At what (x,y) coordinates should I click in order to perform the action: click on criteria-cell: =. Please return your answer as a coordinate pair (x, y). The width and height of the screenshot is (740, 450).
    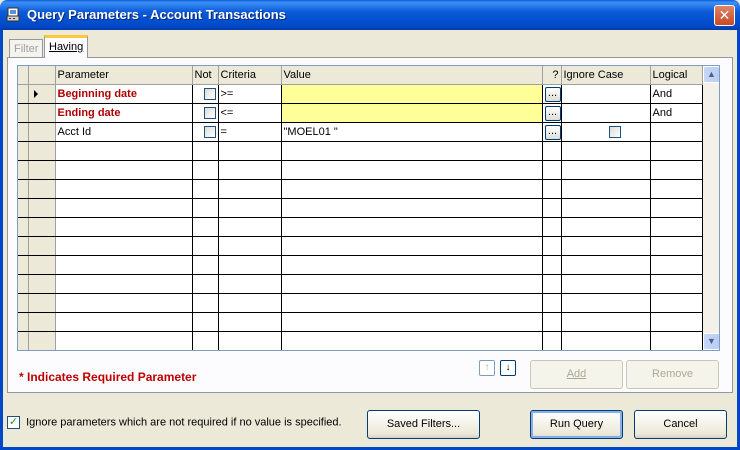
    Looking at the image, I should click on (250, 132).